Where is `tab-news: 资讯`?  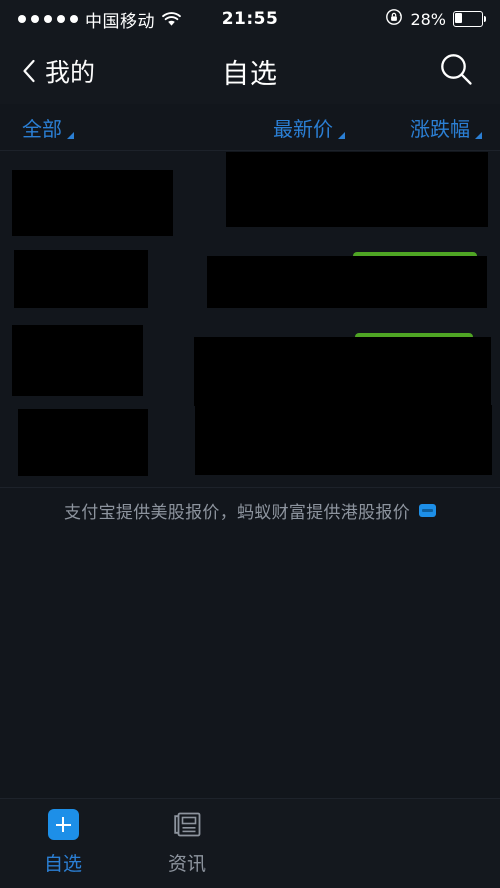 tab-news: 资讯 is located at coordinates (187, 842).